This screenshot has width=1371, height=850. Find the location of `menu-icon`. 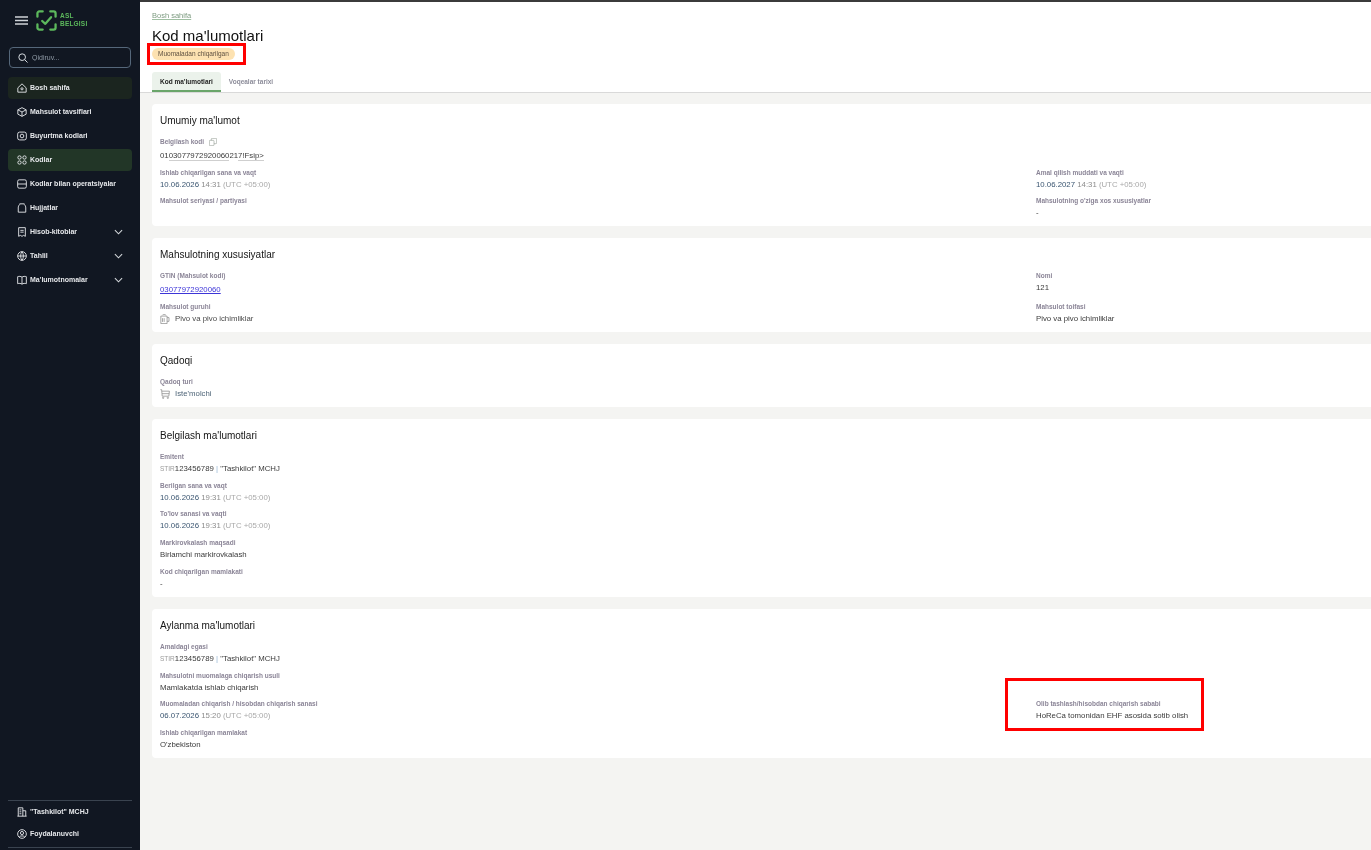

menu-icon is located at coordinates (21, 20).